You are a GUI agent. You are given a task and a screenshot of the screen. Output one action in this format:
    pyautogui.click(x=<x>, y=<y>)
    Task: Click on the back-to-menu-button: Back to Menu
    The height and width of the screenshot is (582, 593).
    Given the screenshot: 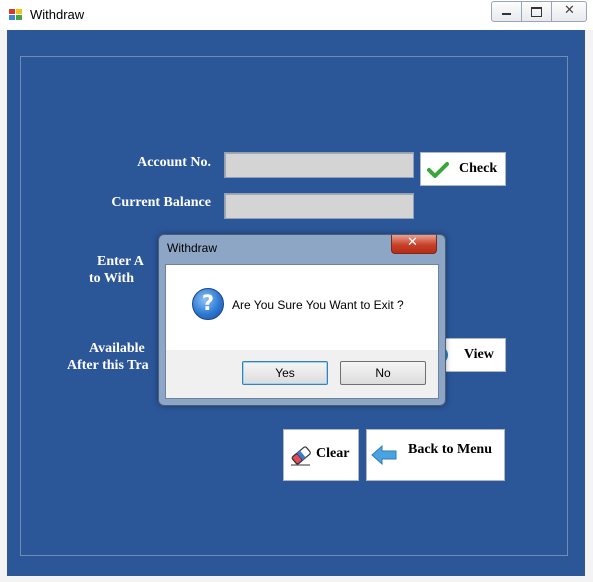 What is the action you would take?
    pyautogui.click(x=435, y=455)
    